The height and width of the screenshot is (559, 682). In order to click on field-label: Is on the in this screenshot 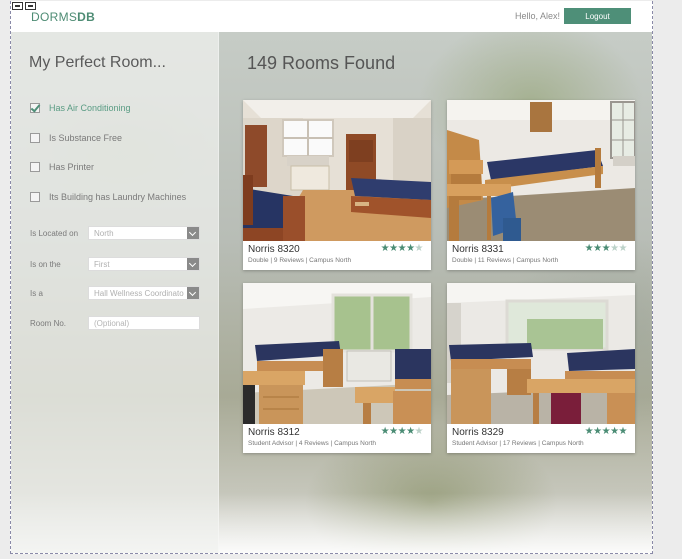, I will do `click(45, 264)`.